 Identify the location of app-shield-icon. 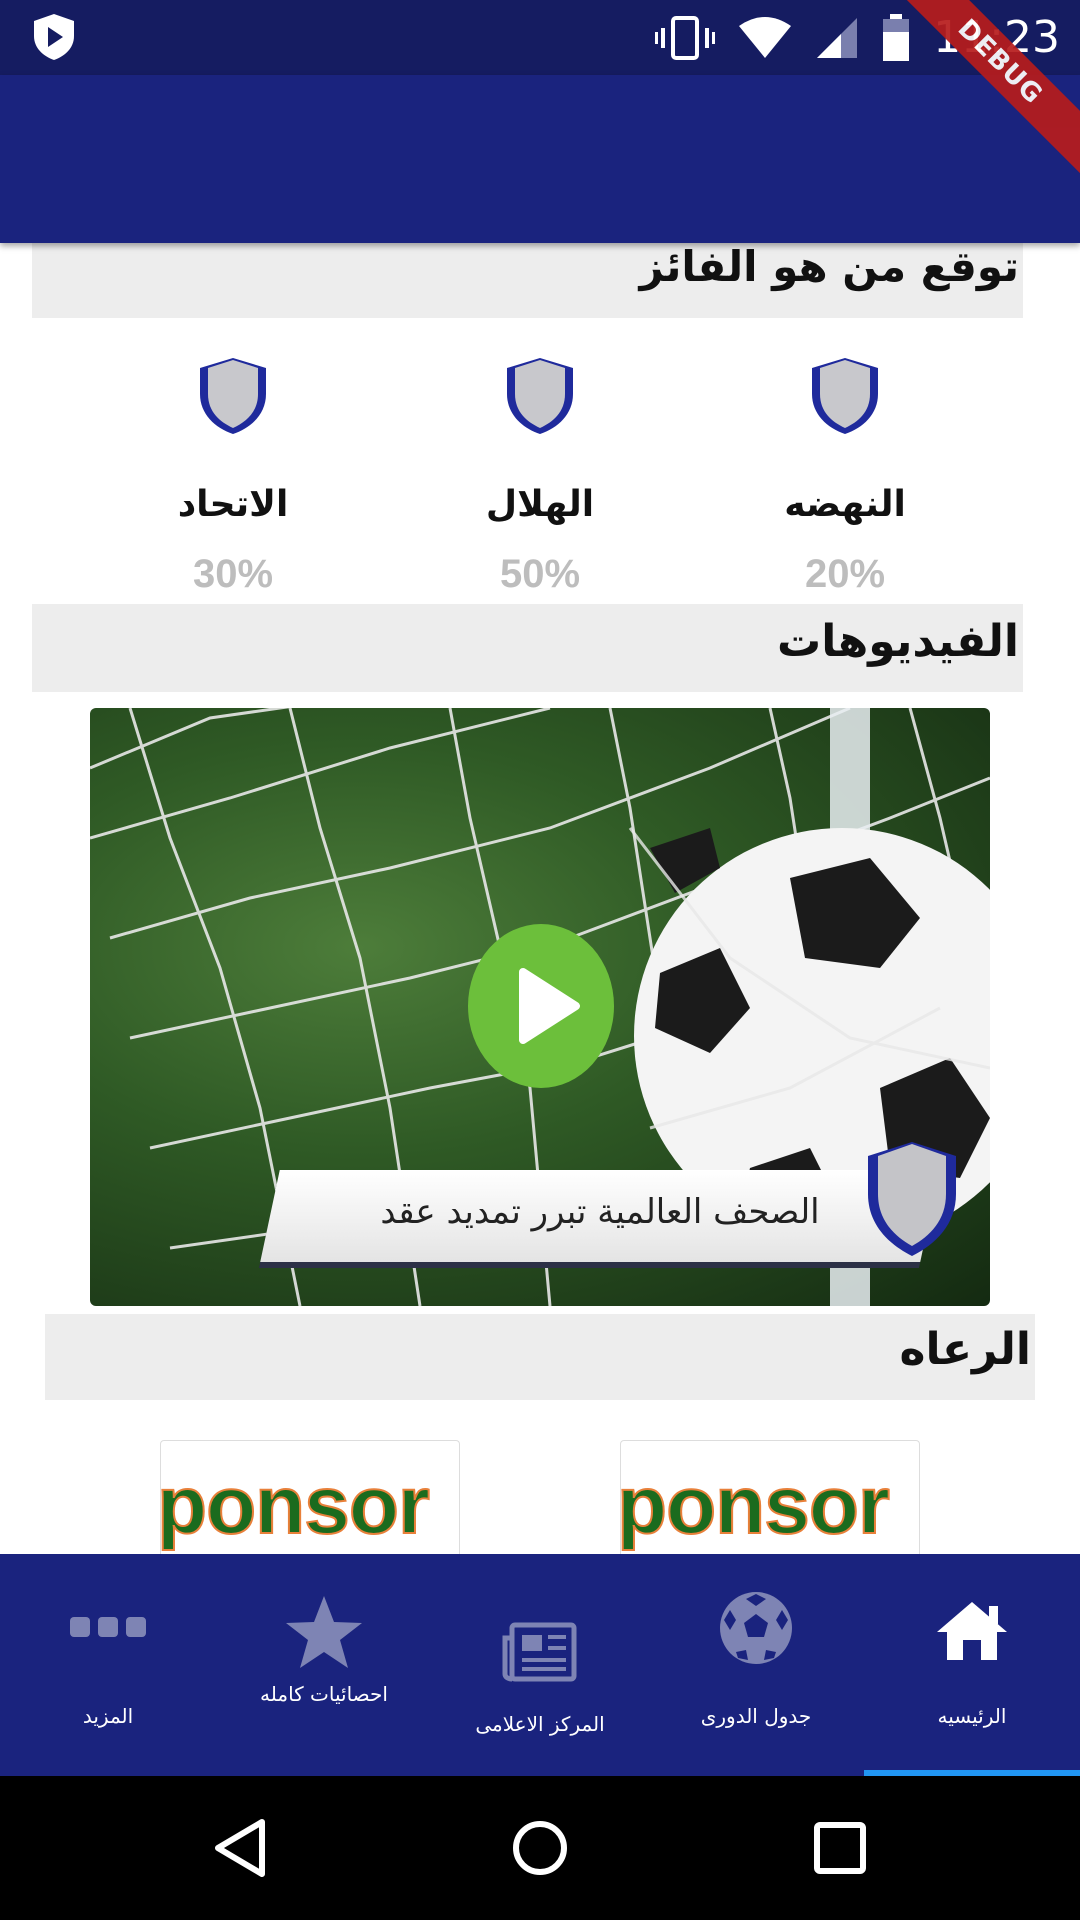
(54, 37).